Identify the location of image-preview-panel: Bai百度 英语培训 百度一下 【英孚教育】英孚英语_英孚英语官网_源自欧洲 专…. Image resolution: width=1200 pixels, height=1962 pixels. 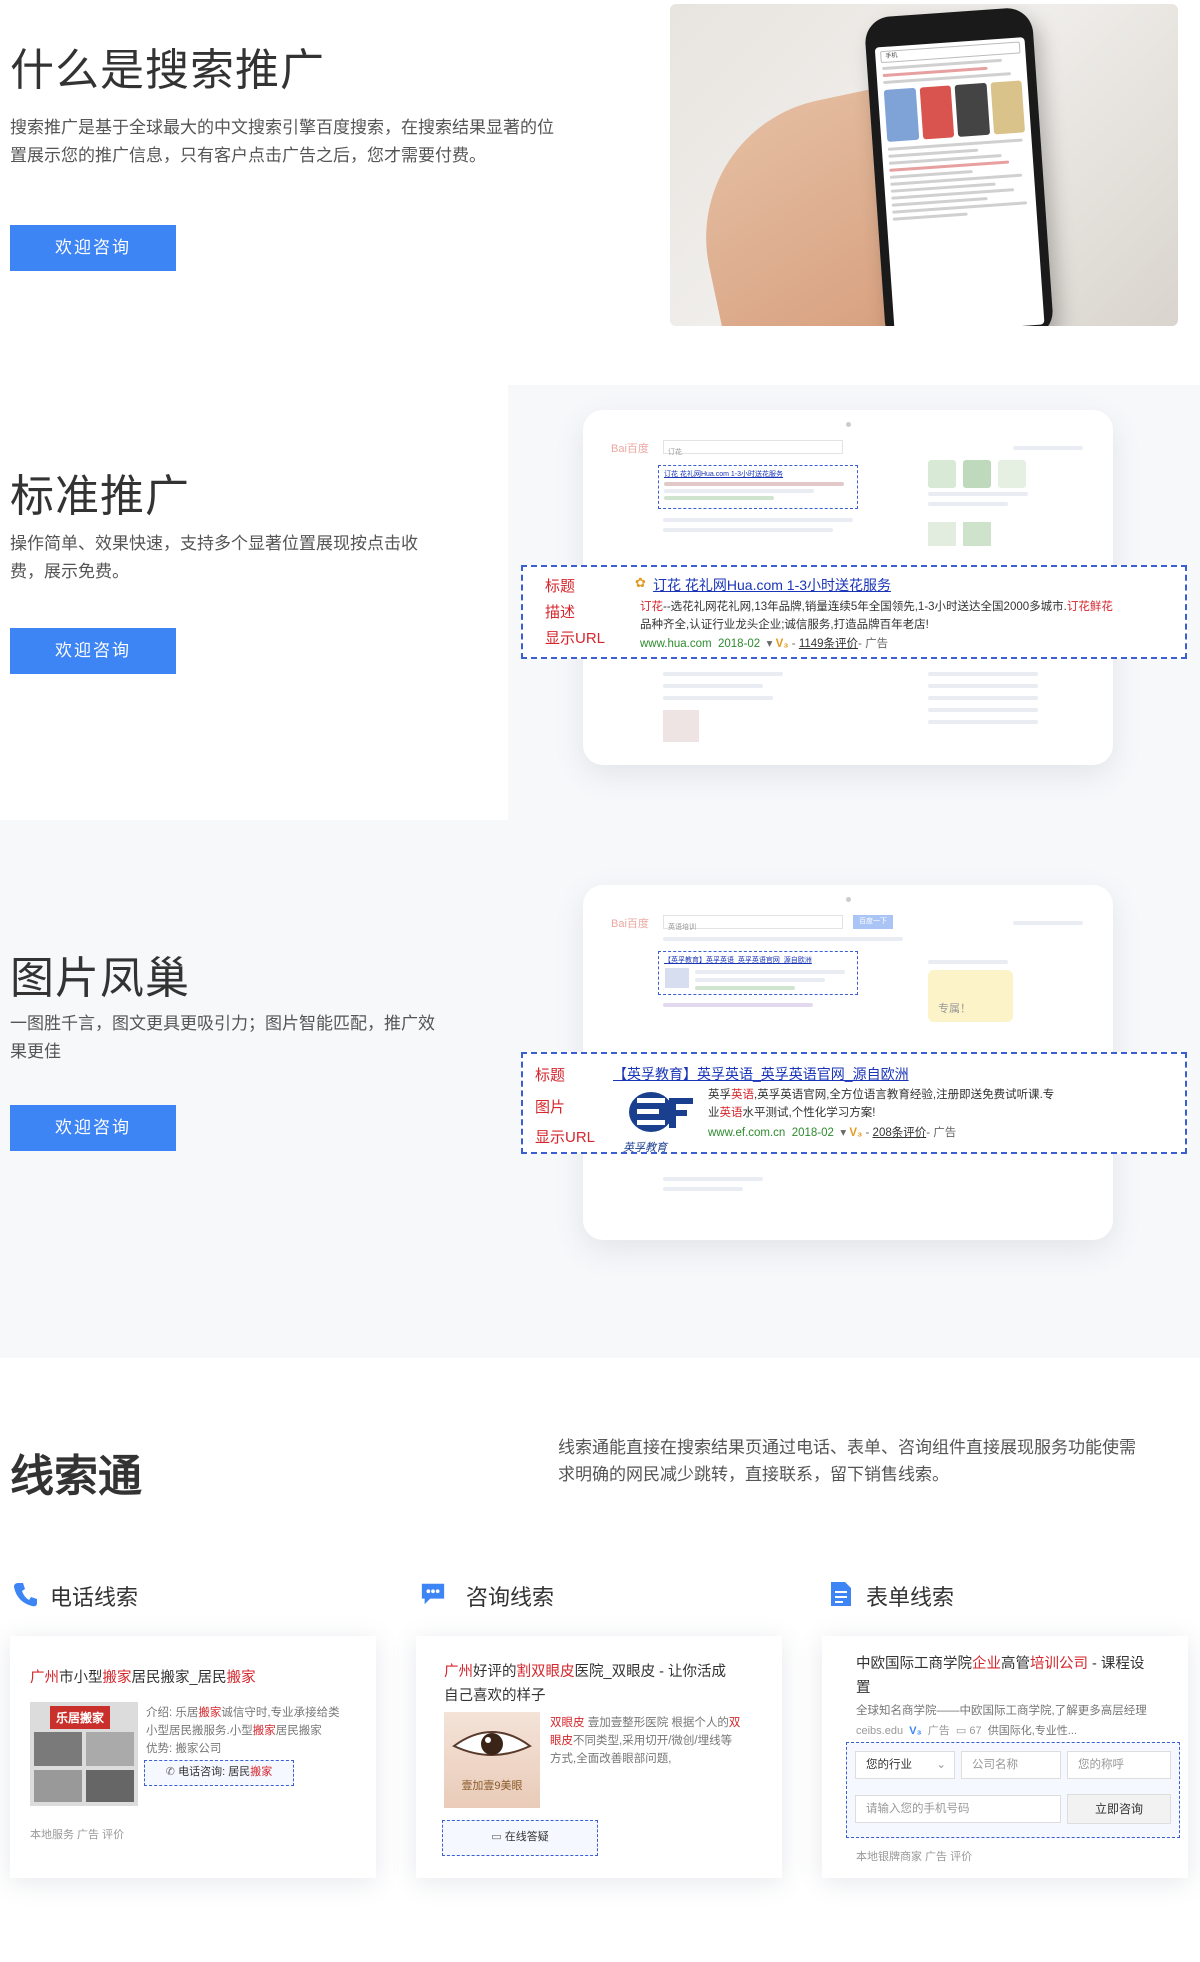
(854, 1080).